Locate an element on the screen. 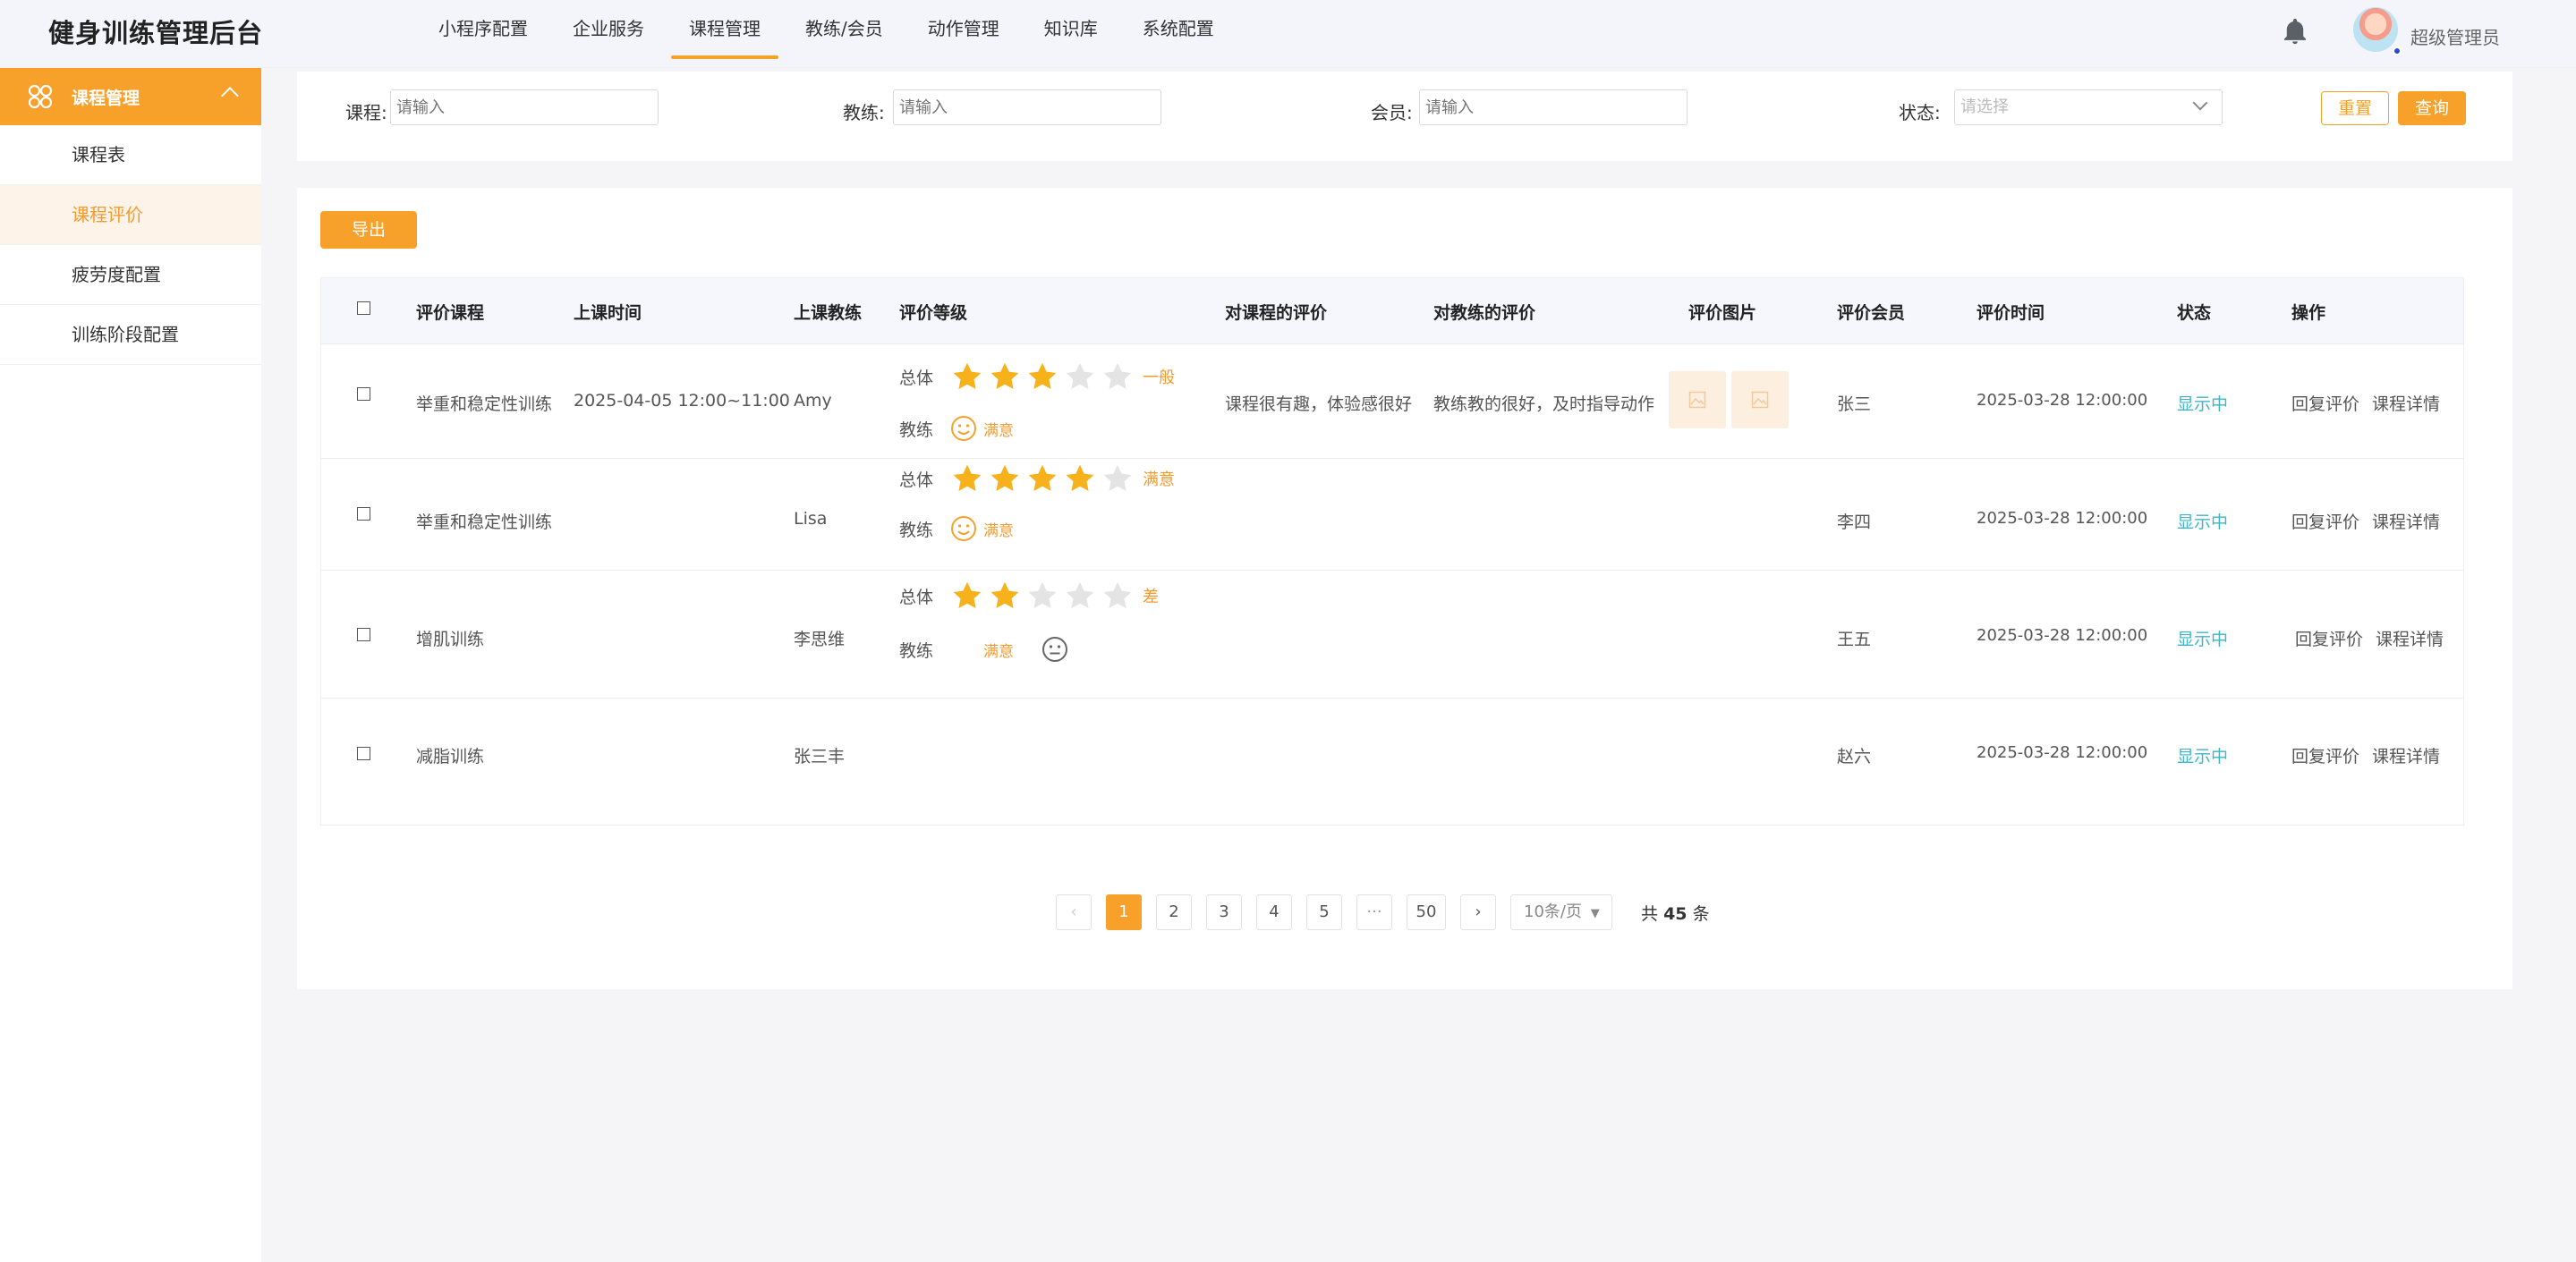  page-button: 5 is located at coordinates (1324, 912).